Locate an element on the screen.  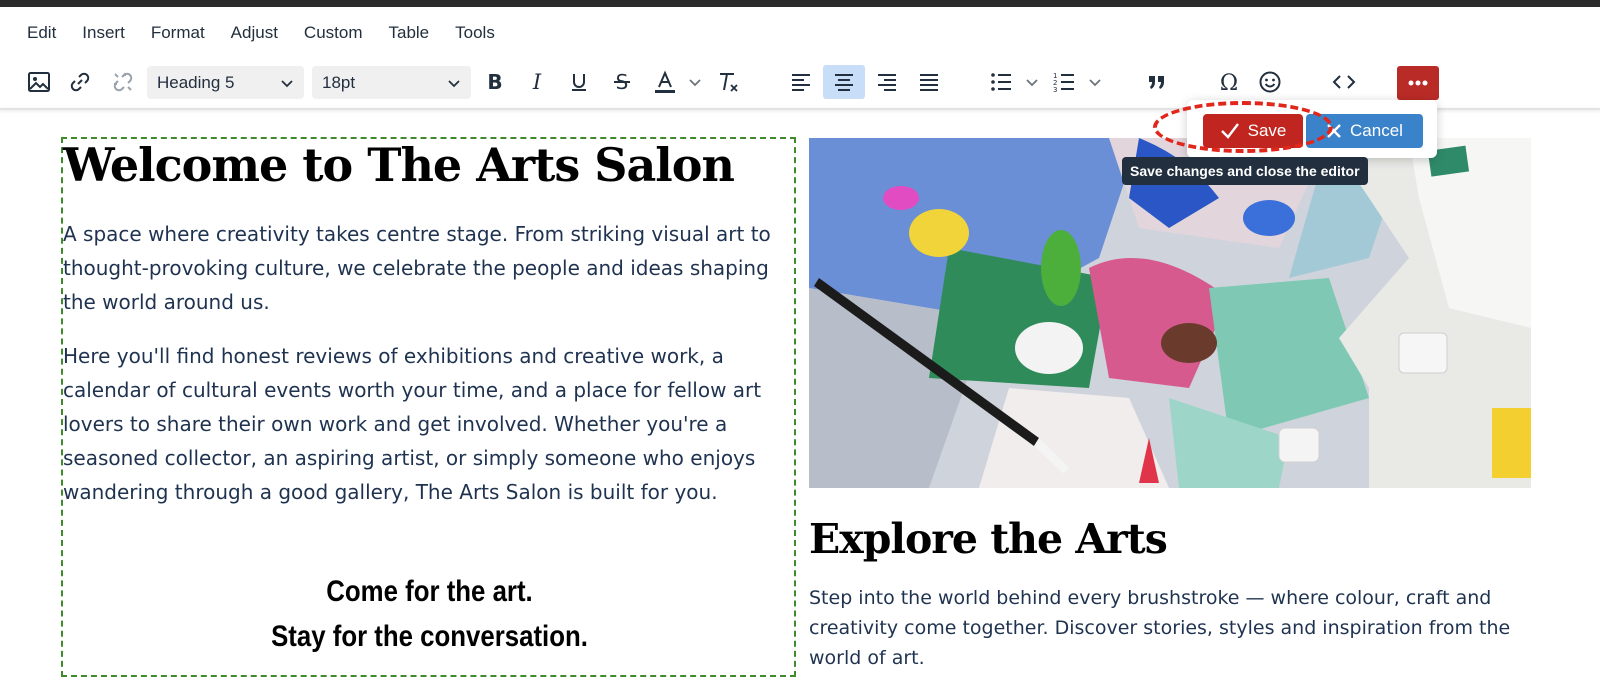
text-color-icon is located at coordinates (665, 81).